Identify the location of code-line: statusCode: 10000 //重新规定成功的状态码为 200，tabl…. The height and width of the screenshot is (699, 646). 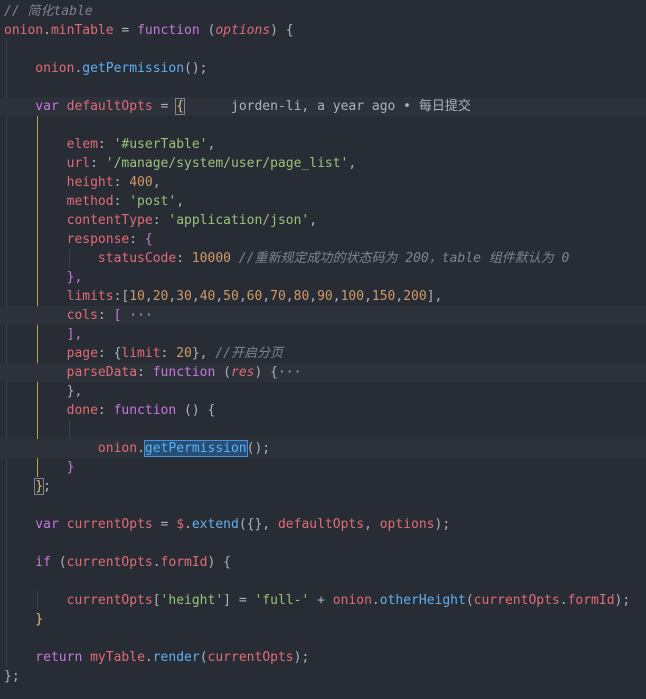
(323, 258).